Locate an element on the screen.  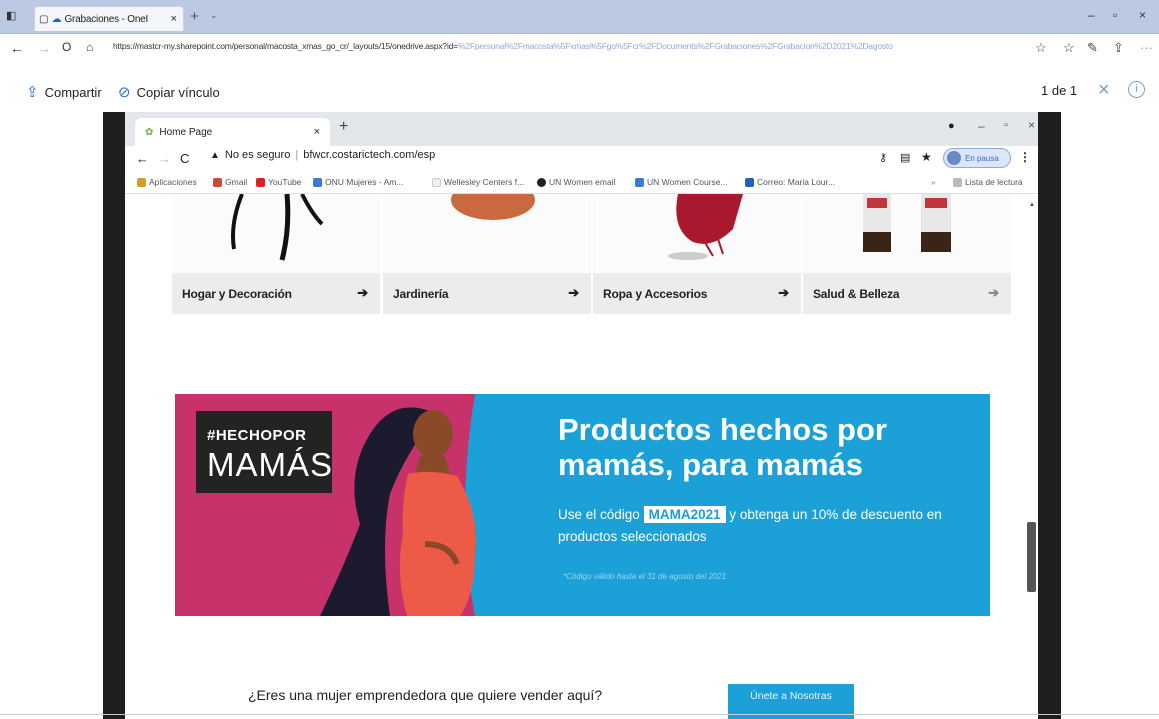
site-favicon-icon: ✿ is located at coordinates (149, 132).